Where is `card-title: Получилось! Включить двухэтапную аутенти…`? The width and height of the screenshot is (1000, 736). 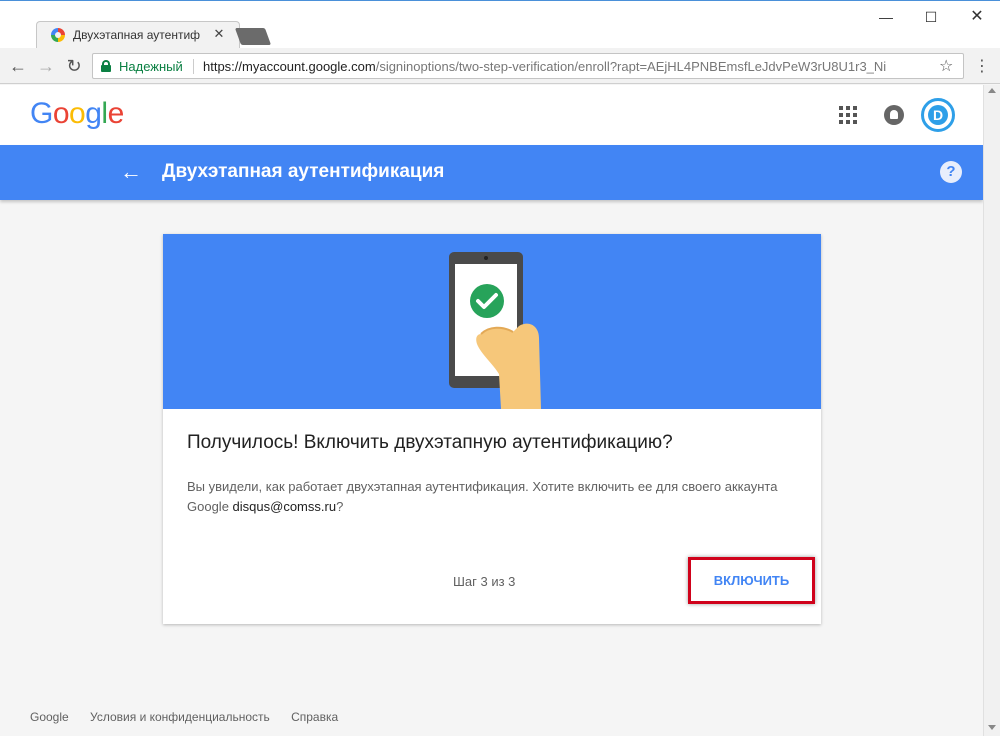
card-title: Получилось! Включить двухэтапную аутенти… is located at coordinates (430, 442).